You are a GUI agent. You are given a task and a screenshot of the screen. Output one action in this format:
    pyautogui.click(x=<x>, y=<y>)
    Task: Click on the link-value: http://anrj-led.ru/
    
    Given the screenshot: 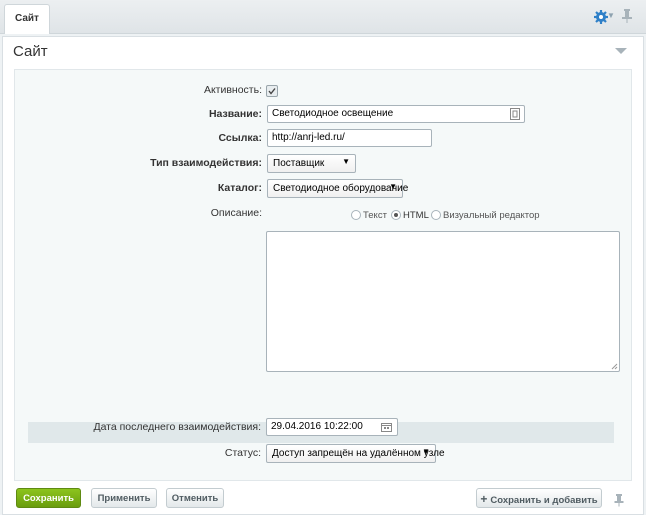 What is the action you would take?
    pyautogui.click(x=308, y=137)
    